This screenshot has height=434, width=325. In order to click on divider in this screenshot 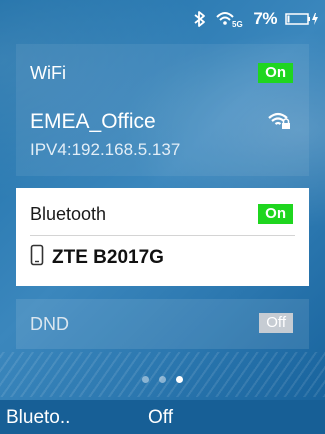, I will do `click(162, 235)`.